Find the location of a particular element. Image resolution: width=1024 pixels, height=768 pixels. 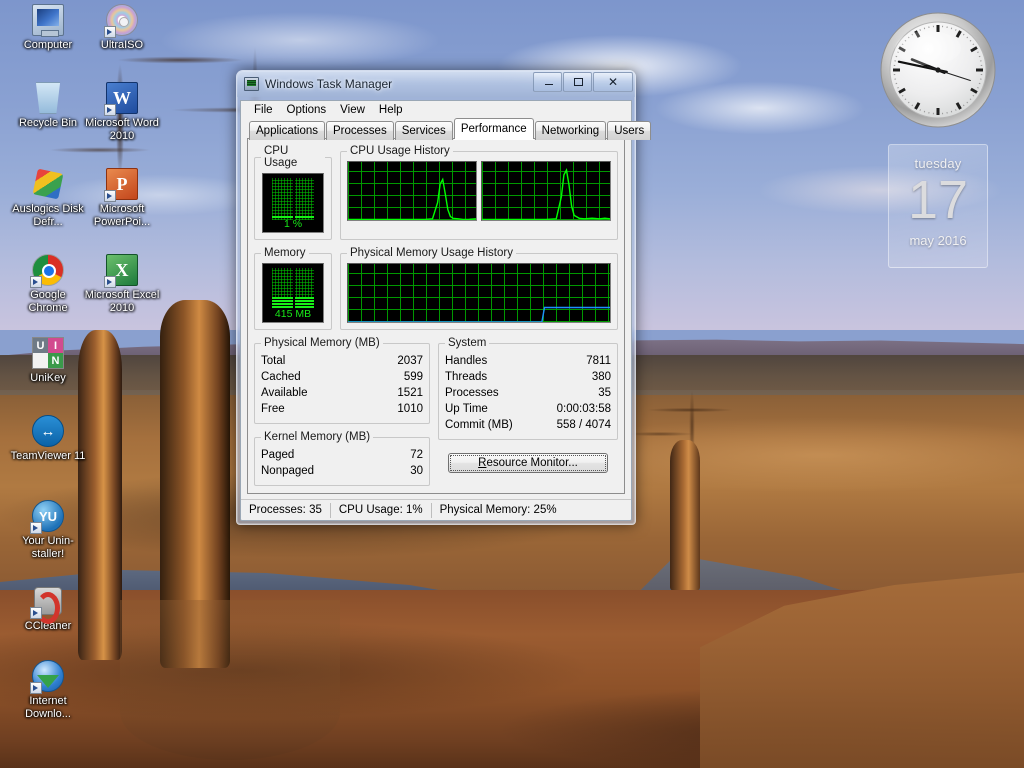

desktop-icon-label: UltraISO is located at coordinates (122, 45).